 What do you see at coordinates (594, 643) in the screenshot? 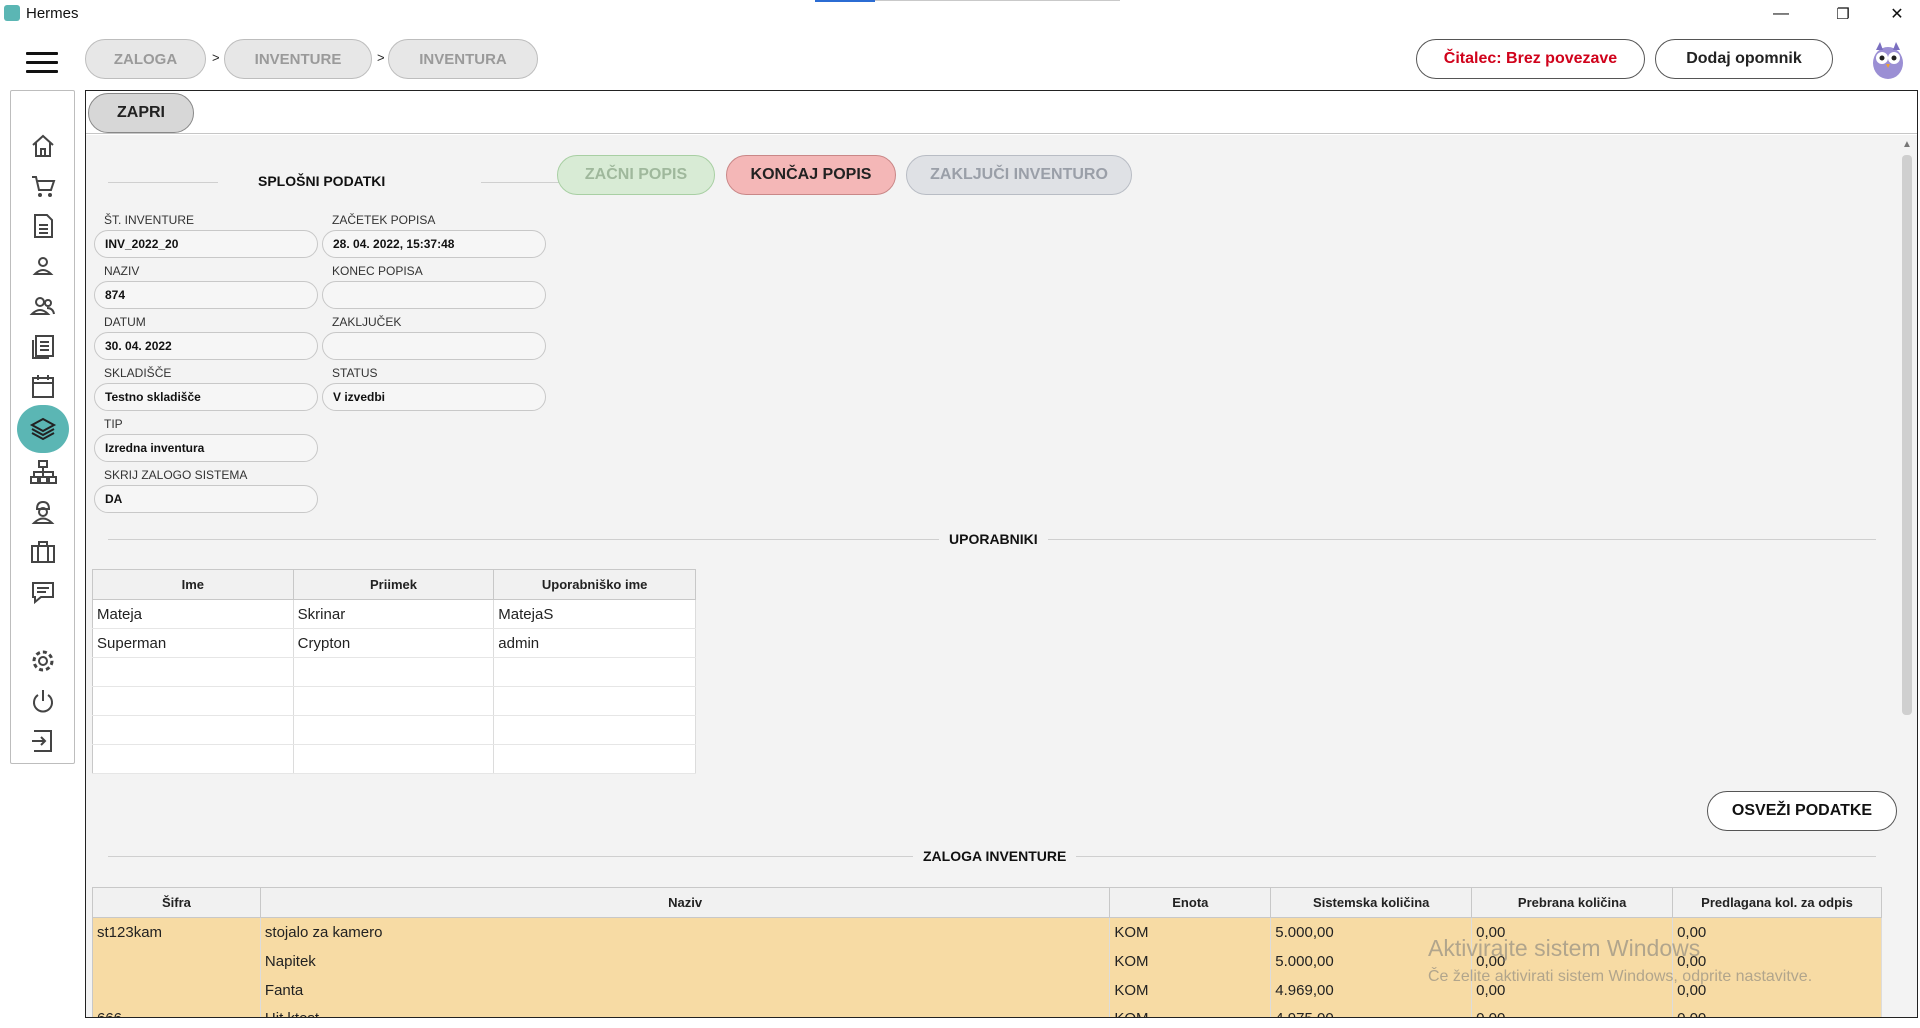
I see `username-cell: admin` at bounding box center [594, 643].